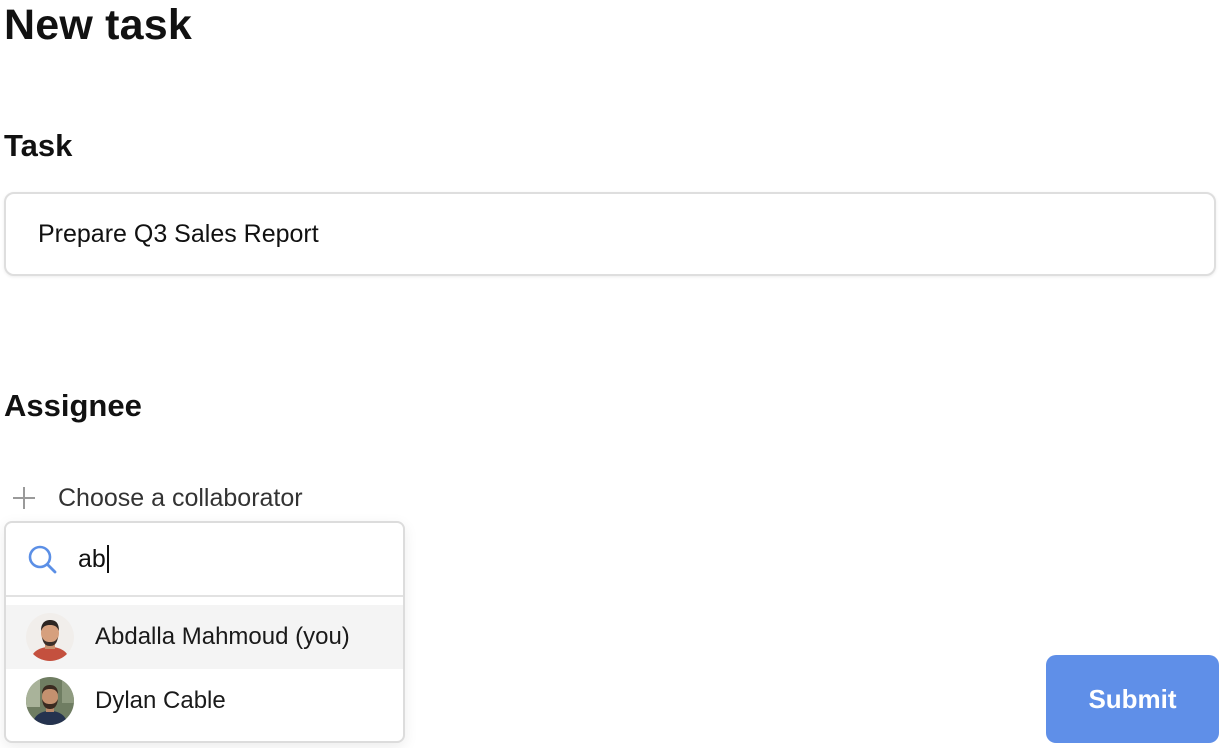  I want to click on choose-collaborator-button: Choose a collaborator, so click(157, 498).